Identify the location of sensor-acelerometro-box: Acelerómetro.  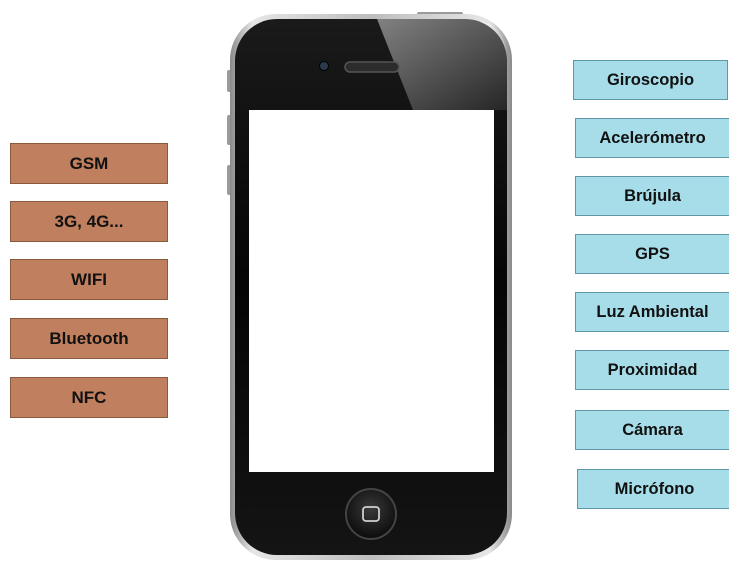
(652, 138).